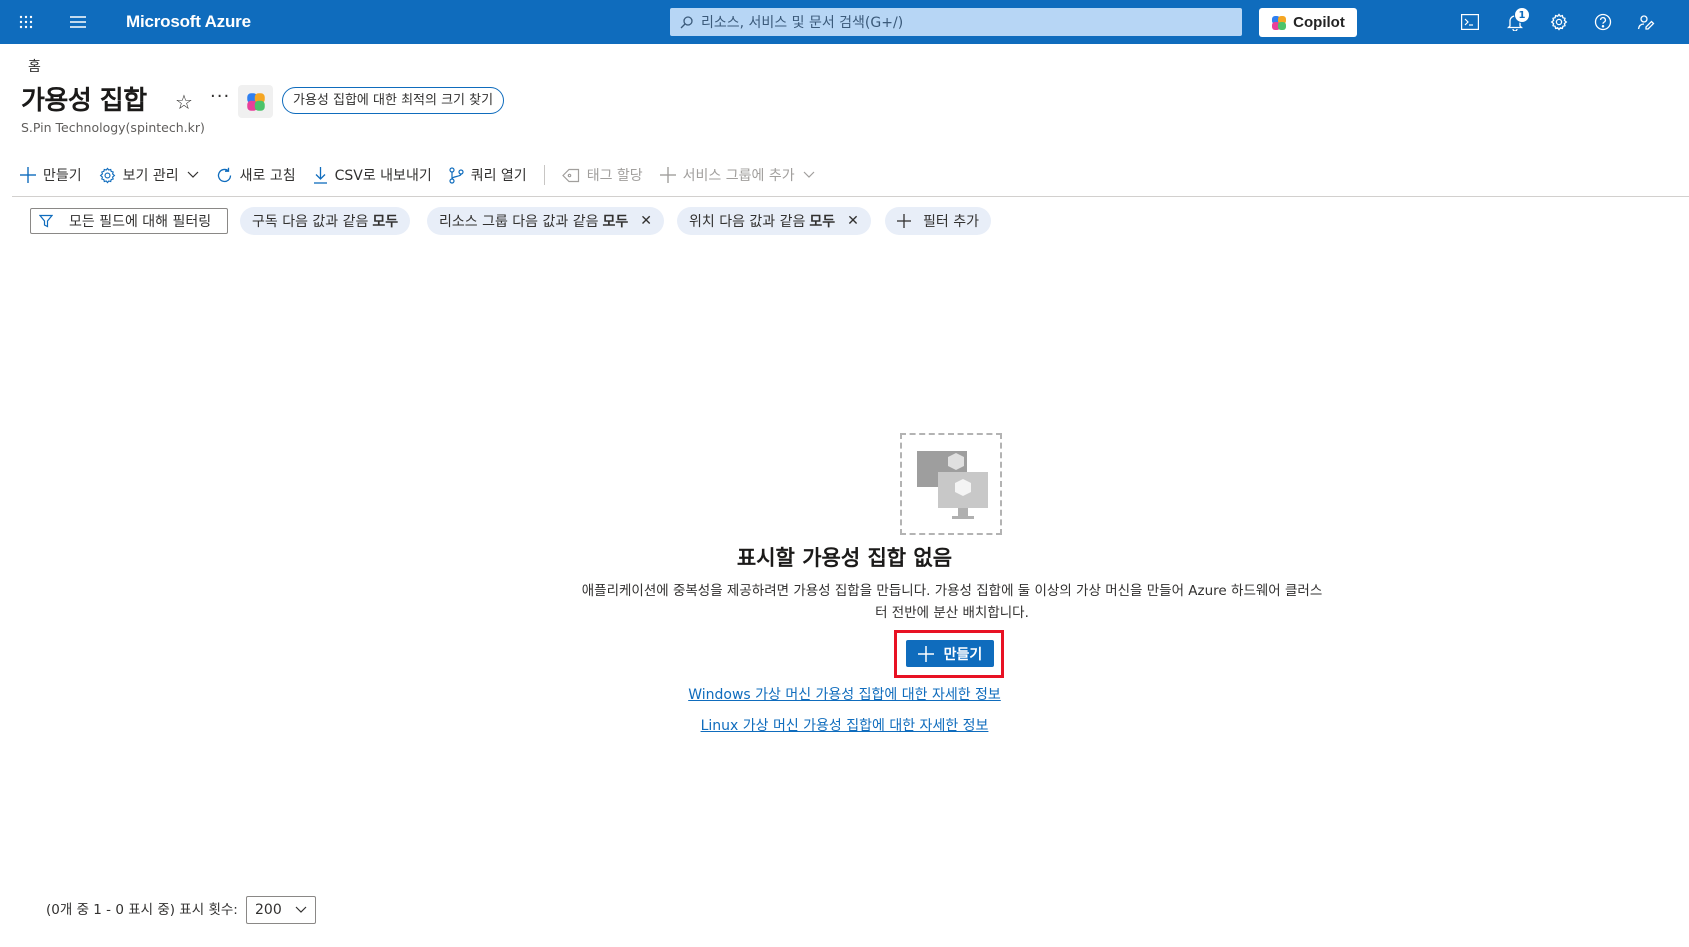  I want to click on export-csv-command: CSV로 내보내기, so click(372, 175).